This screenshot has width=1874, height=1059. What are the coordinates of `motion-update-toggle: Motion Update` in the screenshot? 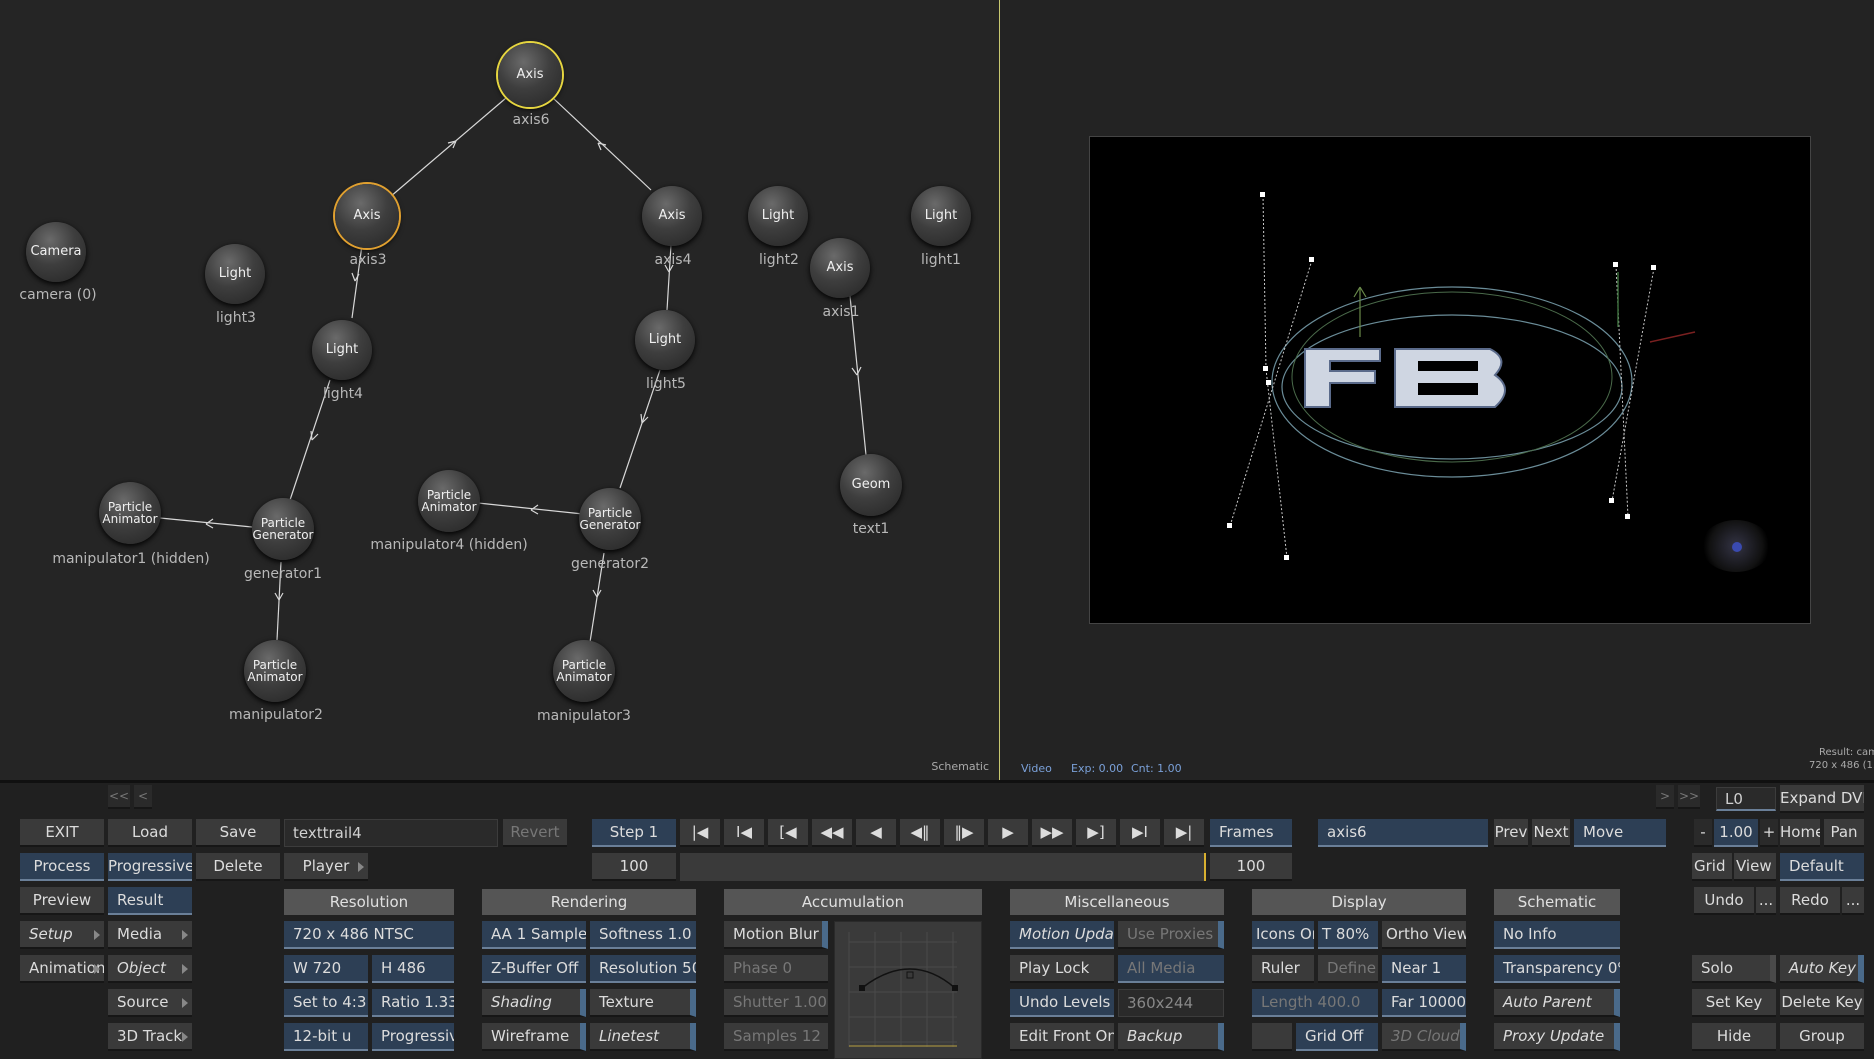 It's located at (1062, 935).